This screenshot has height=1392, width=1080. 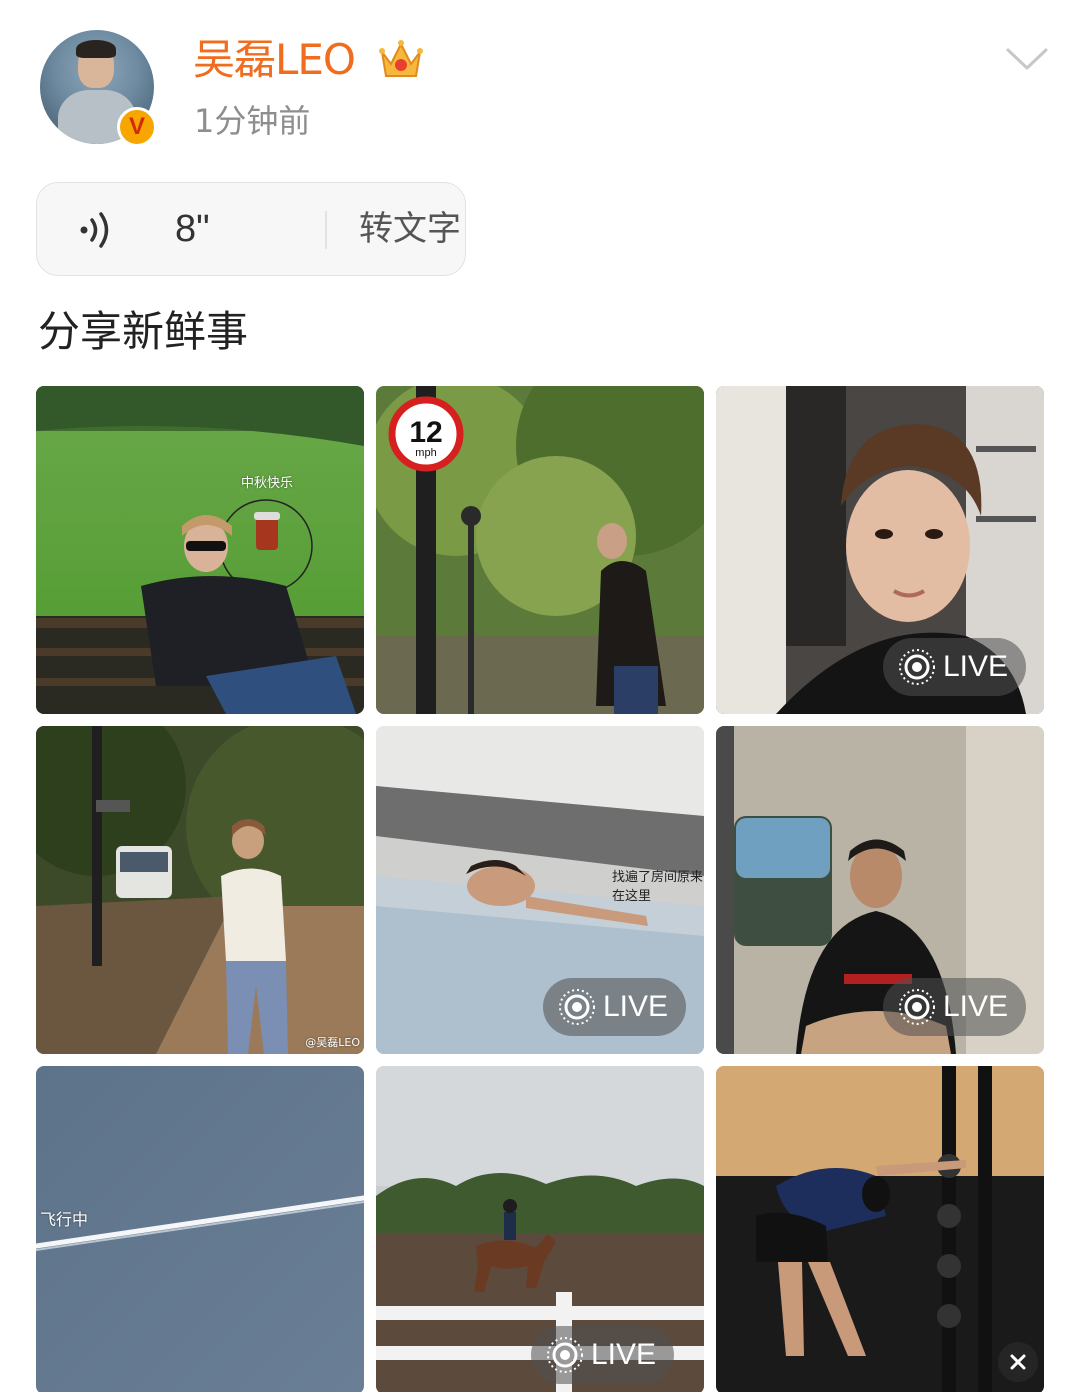 What do you see at coordinates (425, 432) in the screenshot?
I see `svg-text: 12` at bounding box center [425, 432].